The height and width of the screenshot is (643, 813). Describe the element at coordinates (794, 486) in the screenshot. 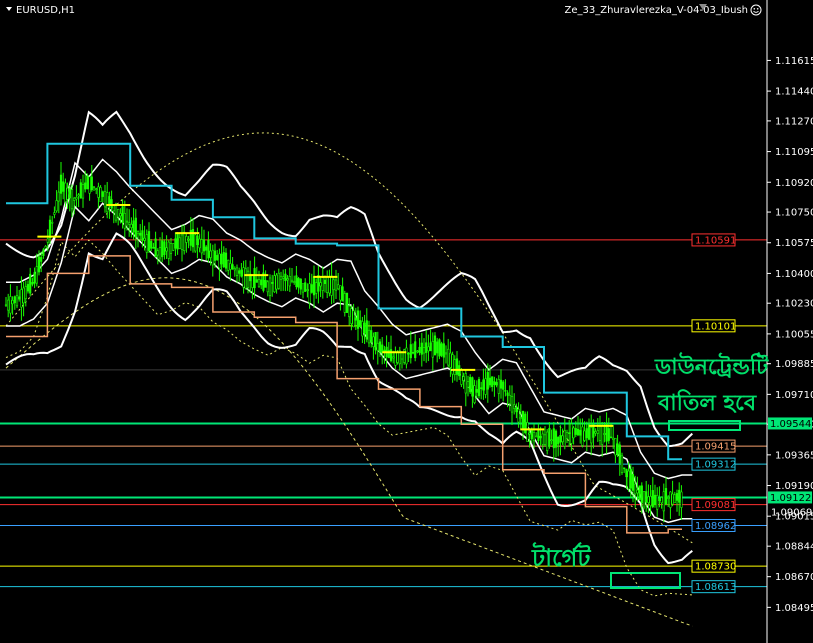

I see `price-tick-label: 1.09190` at that location.